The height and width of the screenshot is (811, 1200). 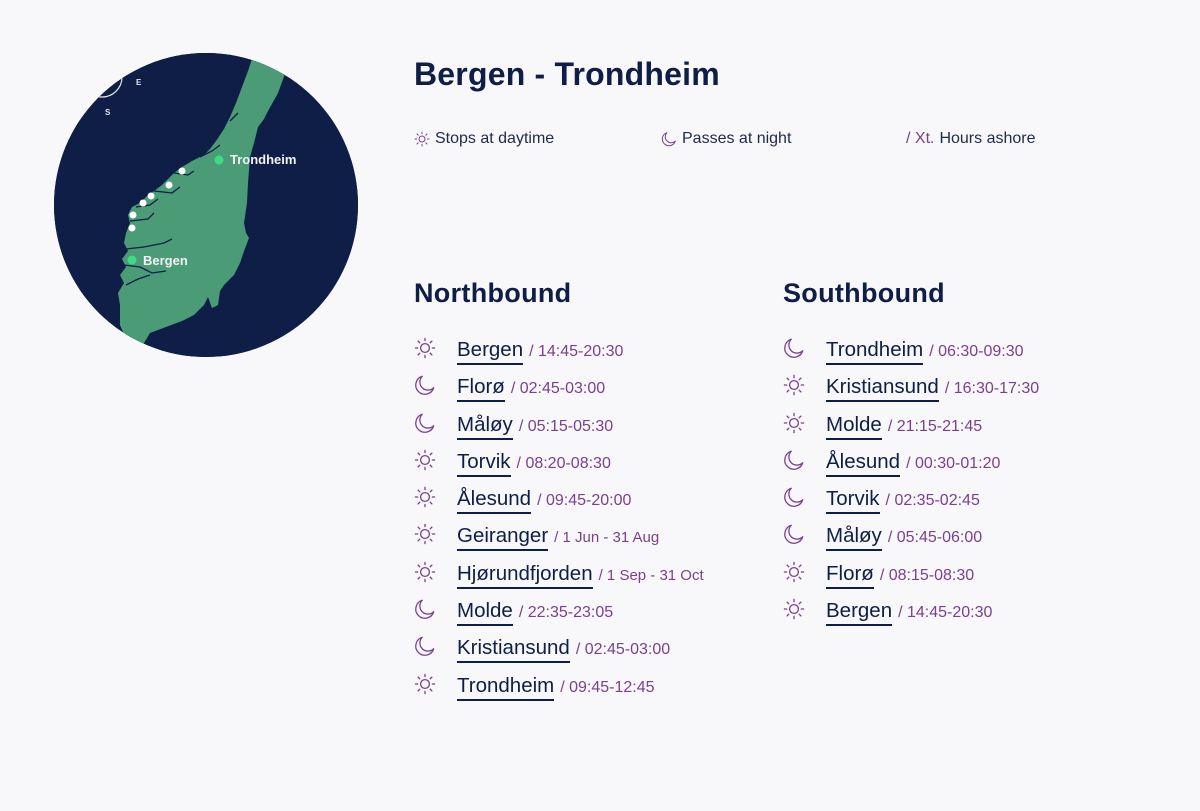 What do you see at coordinates (493, 293) in the screenshot?
I see `northbound-heading: Northbound` at bounding box center [493, 293].